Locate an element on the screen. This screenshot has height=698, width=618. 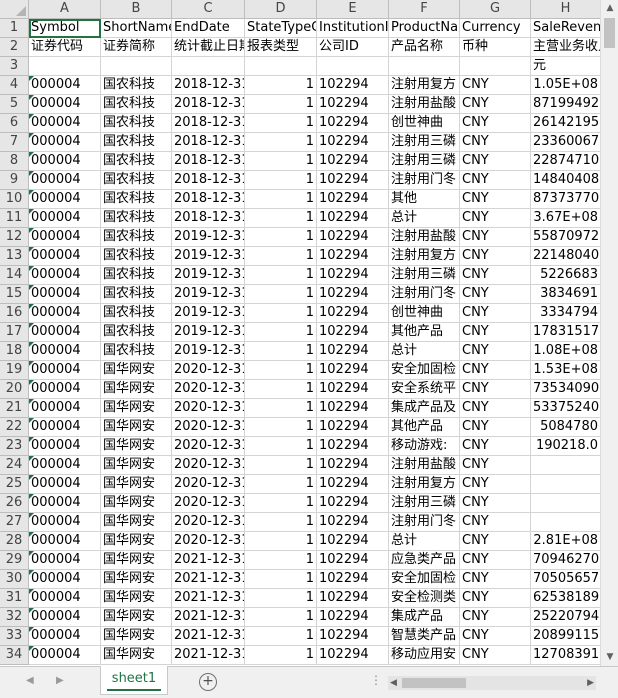
cell-h28: 2.81E+08 is located at coordinates (565, 541).